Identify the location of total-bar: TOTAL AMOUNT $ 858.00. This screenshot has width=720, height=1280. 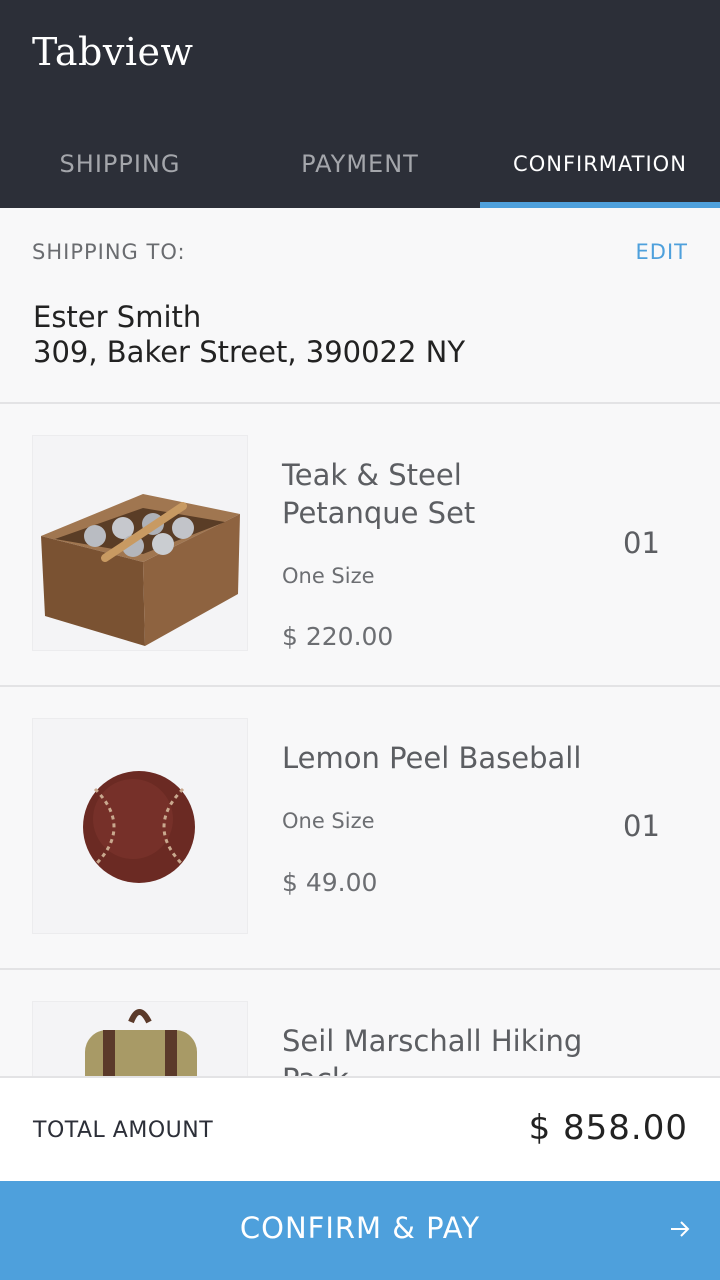
(360, 1129).